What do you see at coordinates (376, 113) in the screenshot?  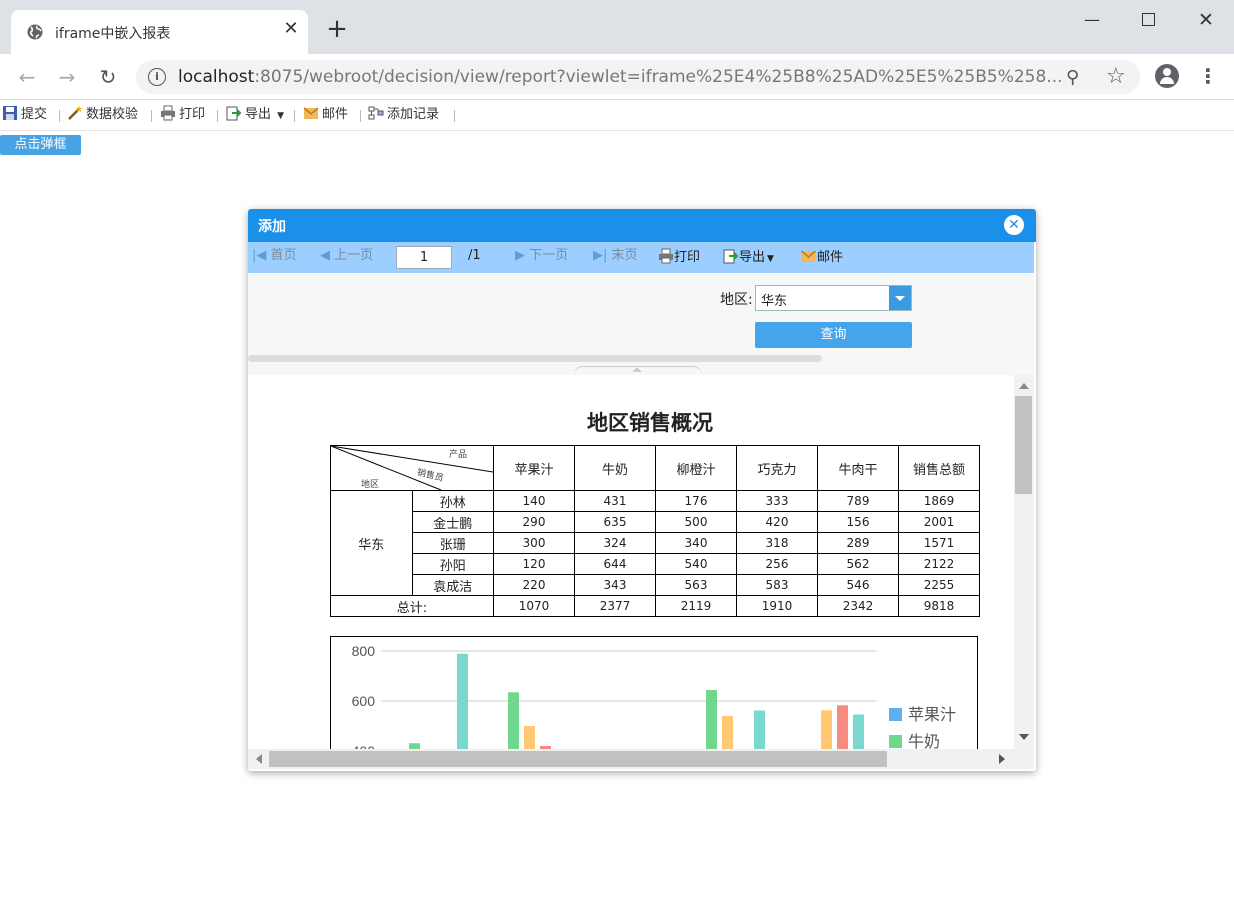 I see `add-record-icon` at bounding box center [376, 113].